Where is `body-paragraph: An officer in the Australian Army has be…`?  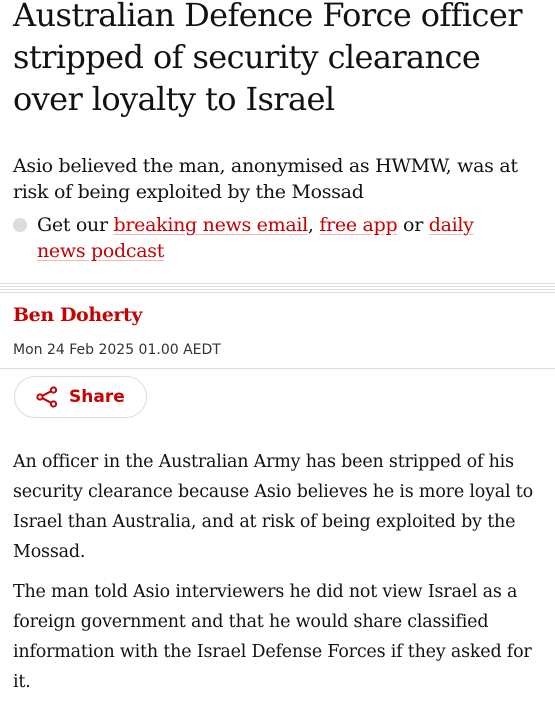
body-paragraph: An officer in the Australian Army has be… is located at coordinates (273, 507).